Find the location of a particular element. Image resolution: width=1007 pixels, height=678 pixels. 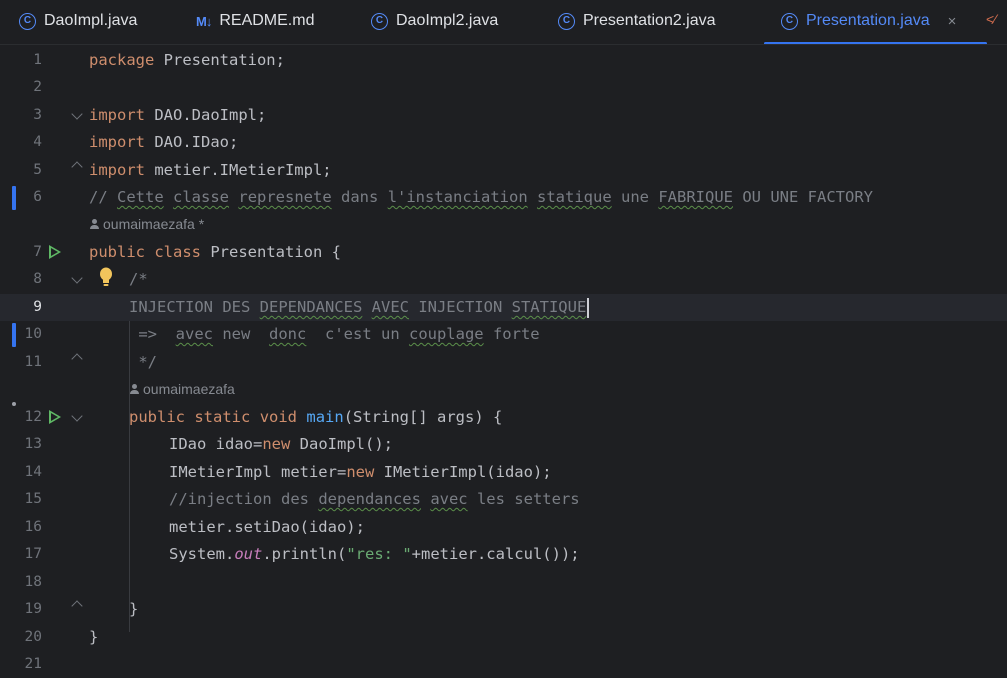

tab-presentation2-java: C Presentation2.java is located at coordinates (637, 21).